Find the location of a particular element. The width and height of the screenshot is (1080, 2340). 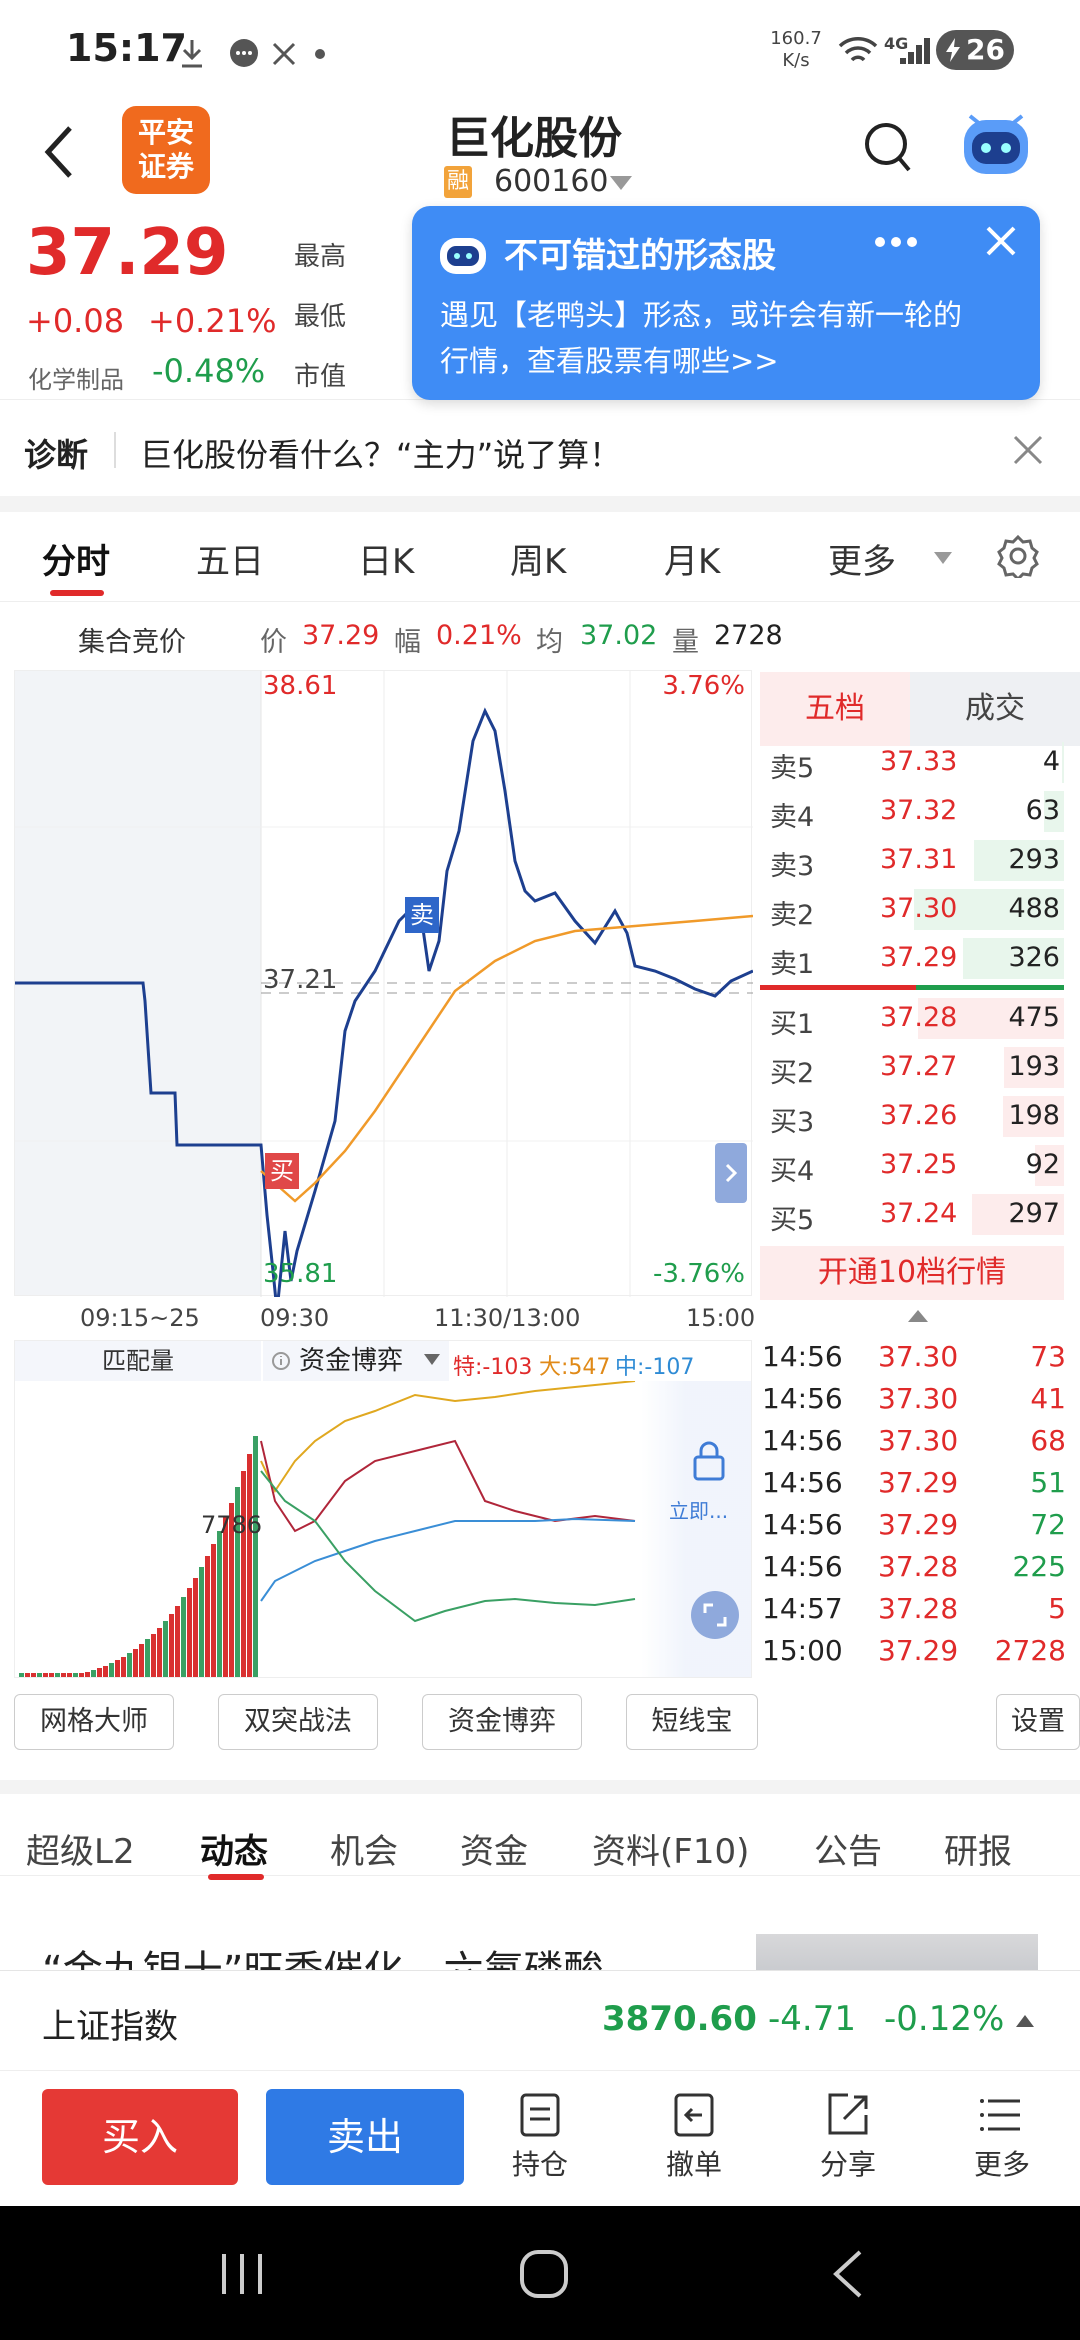

notification-icons is located at coordinates (253, 53).